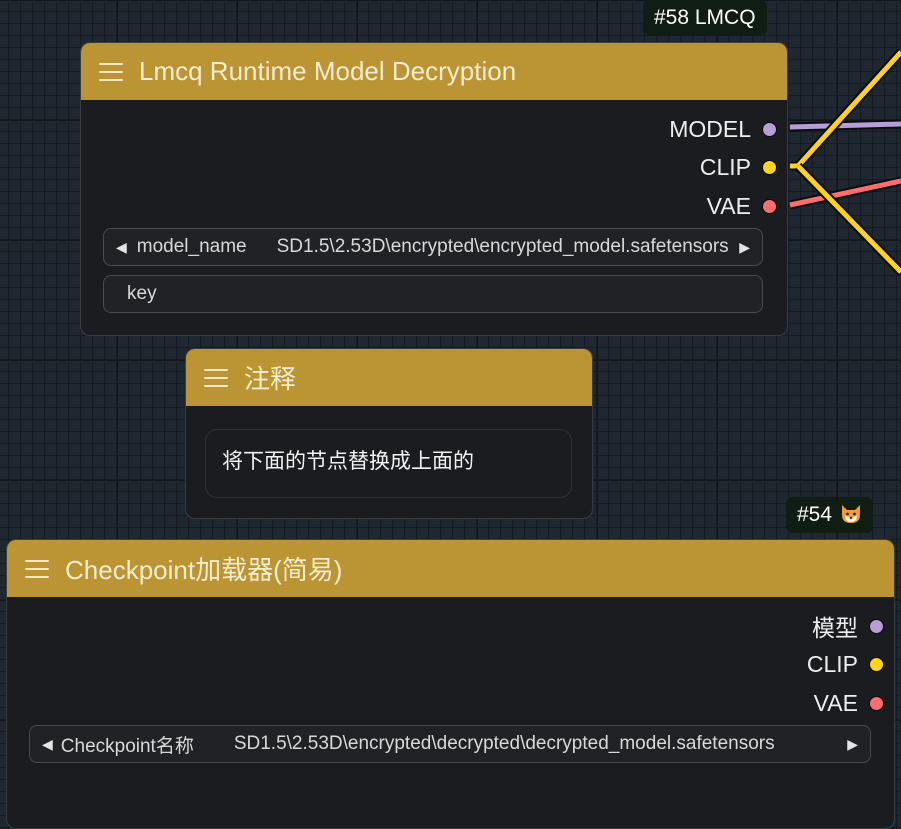  I want to click on node-id-text: #58 LMCQ, so click(705, 17).